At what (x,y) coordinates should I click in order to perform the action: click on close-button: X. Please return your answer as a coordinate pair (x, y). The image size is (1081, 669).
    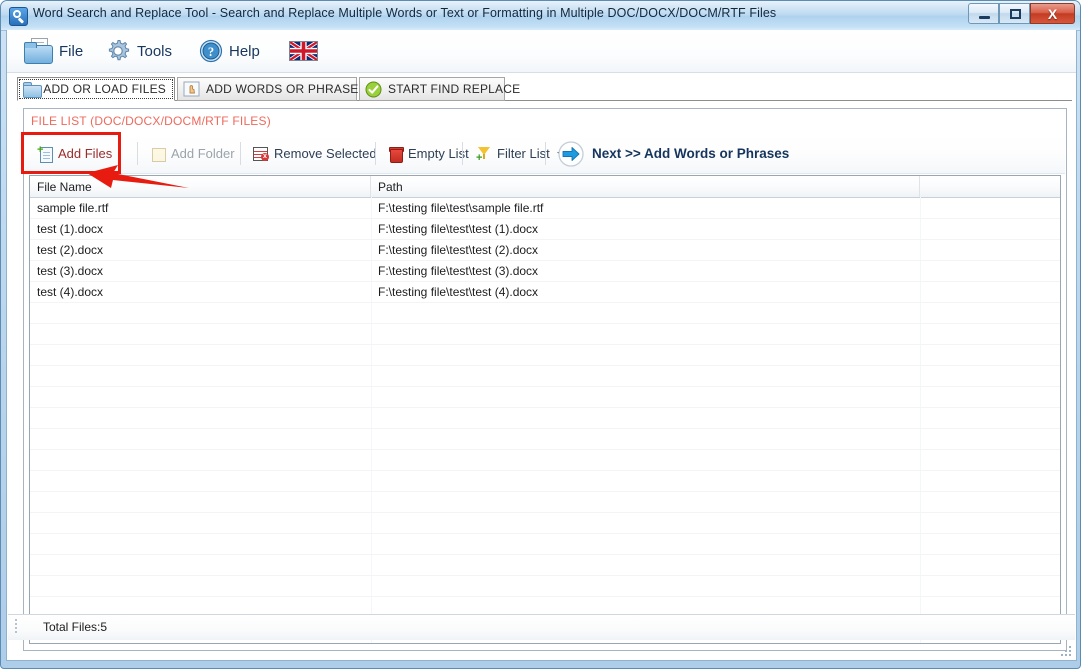
    Looking at the image, I should click on (1052, 13).